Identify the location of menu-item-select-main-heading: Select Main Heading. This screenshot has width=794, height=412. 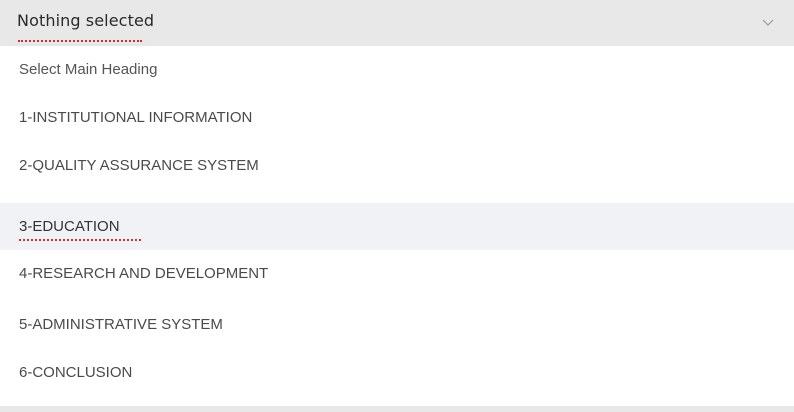
(397, 70).